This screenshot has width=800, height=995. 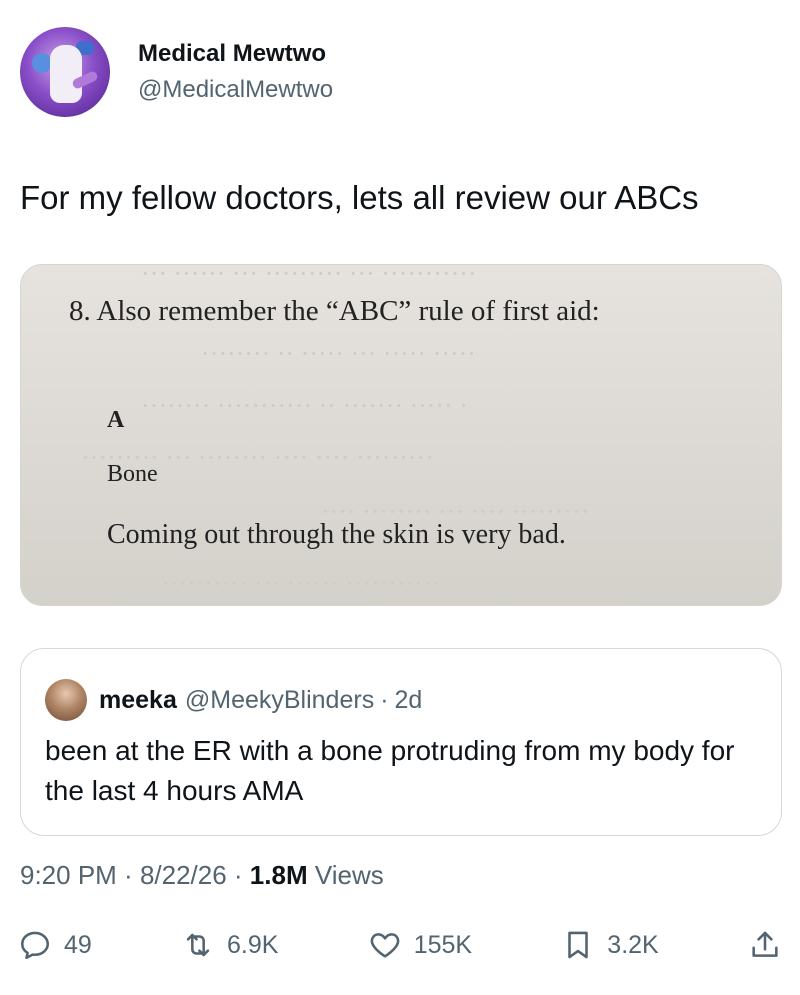 I want to click on avatar-orb, so click(x=42, y=63).